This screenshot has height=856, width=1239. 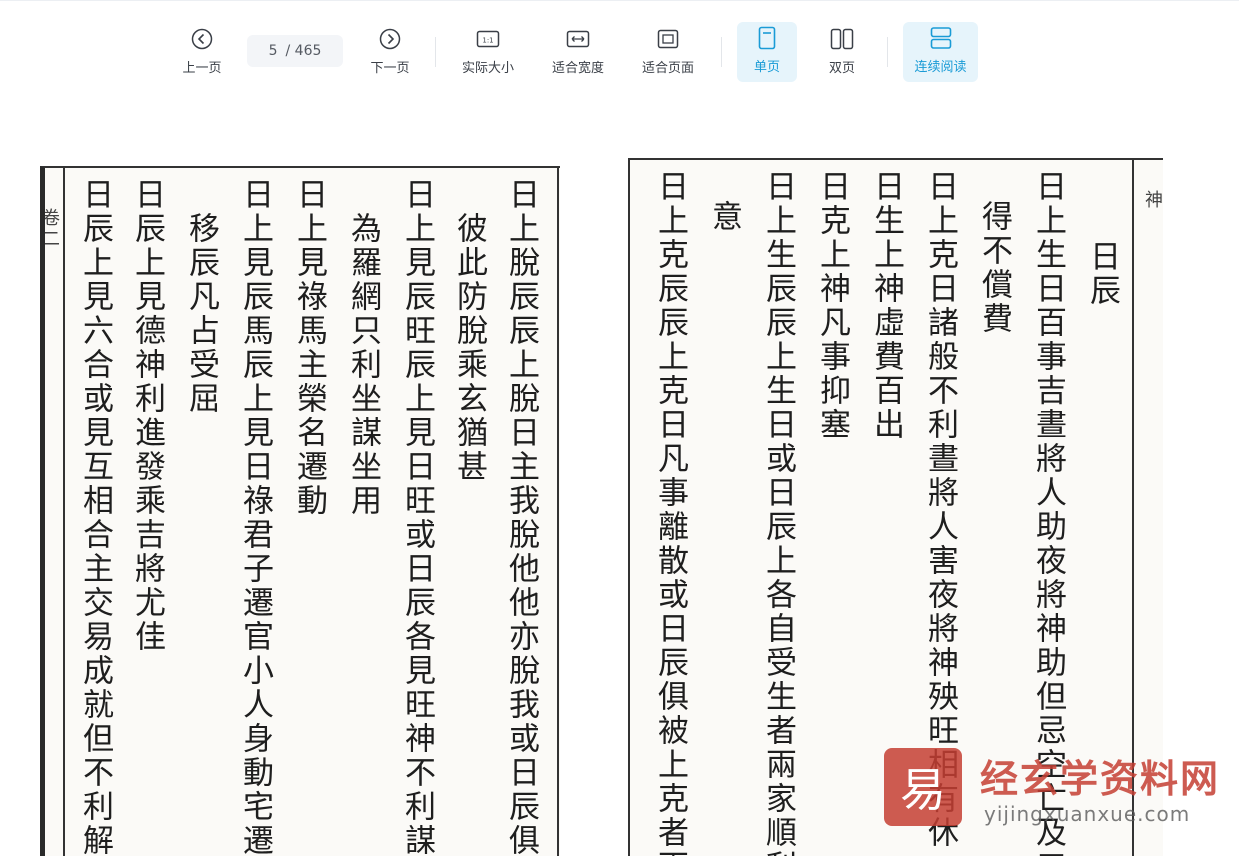 What do you see at coordinates (940, 52) in the screenshot?
I see `continuous-reading-button: 连续阅读` at bounding box center [940, 52].